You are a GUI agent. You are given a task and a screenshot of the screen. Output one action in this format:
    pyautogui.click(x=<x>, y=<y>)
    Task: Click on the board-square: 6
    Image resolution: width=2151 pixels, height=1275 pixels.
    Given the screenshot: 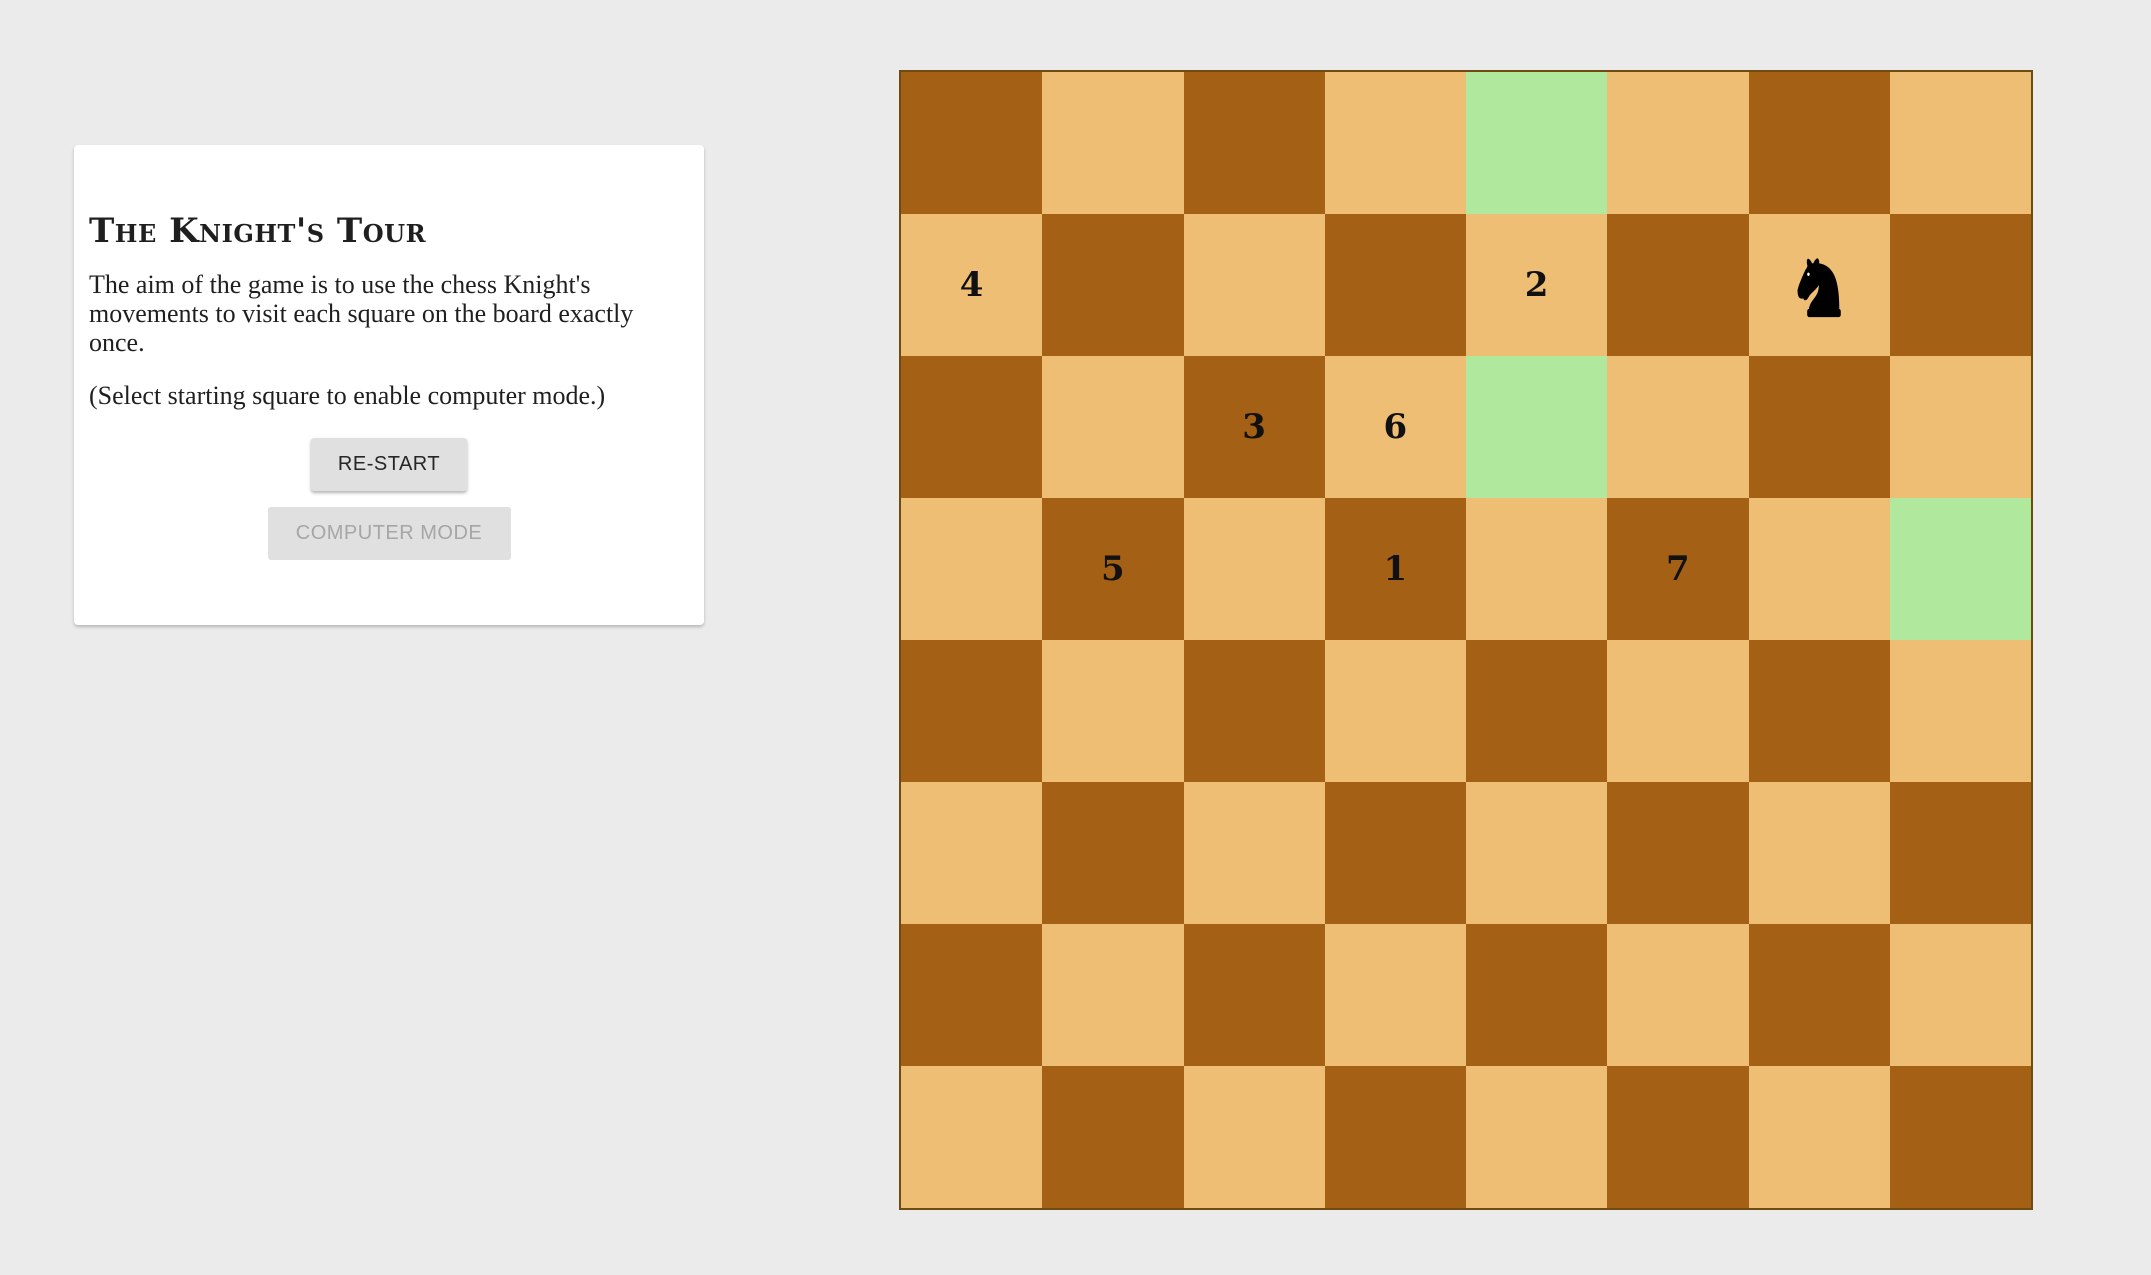 What is the action you would take?
    pyautogui.click(x=1395, y=427)
    